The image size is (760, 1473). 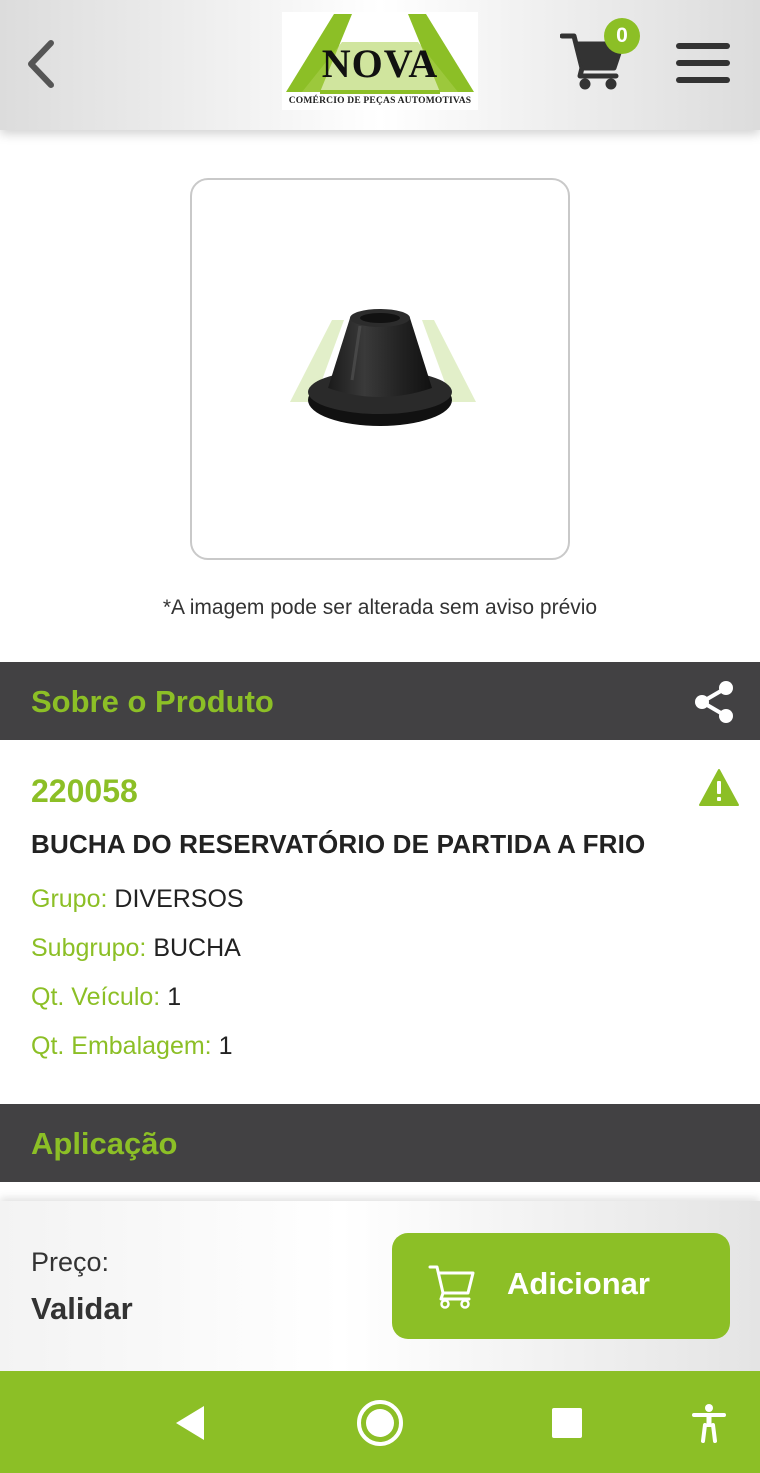 I want to click on chevron-left-icon, so click(x=41, y=64).